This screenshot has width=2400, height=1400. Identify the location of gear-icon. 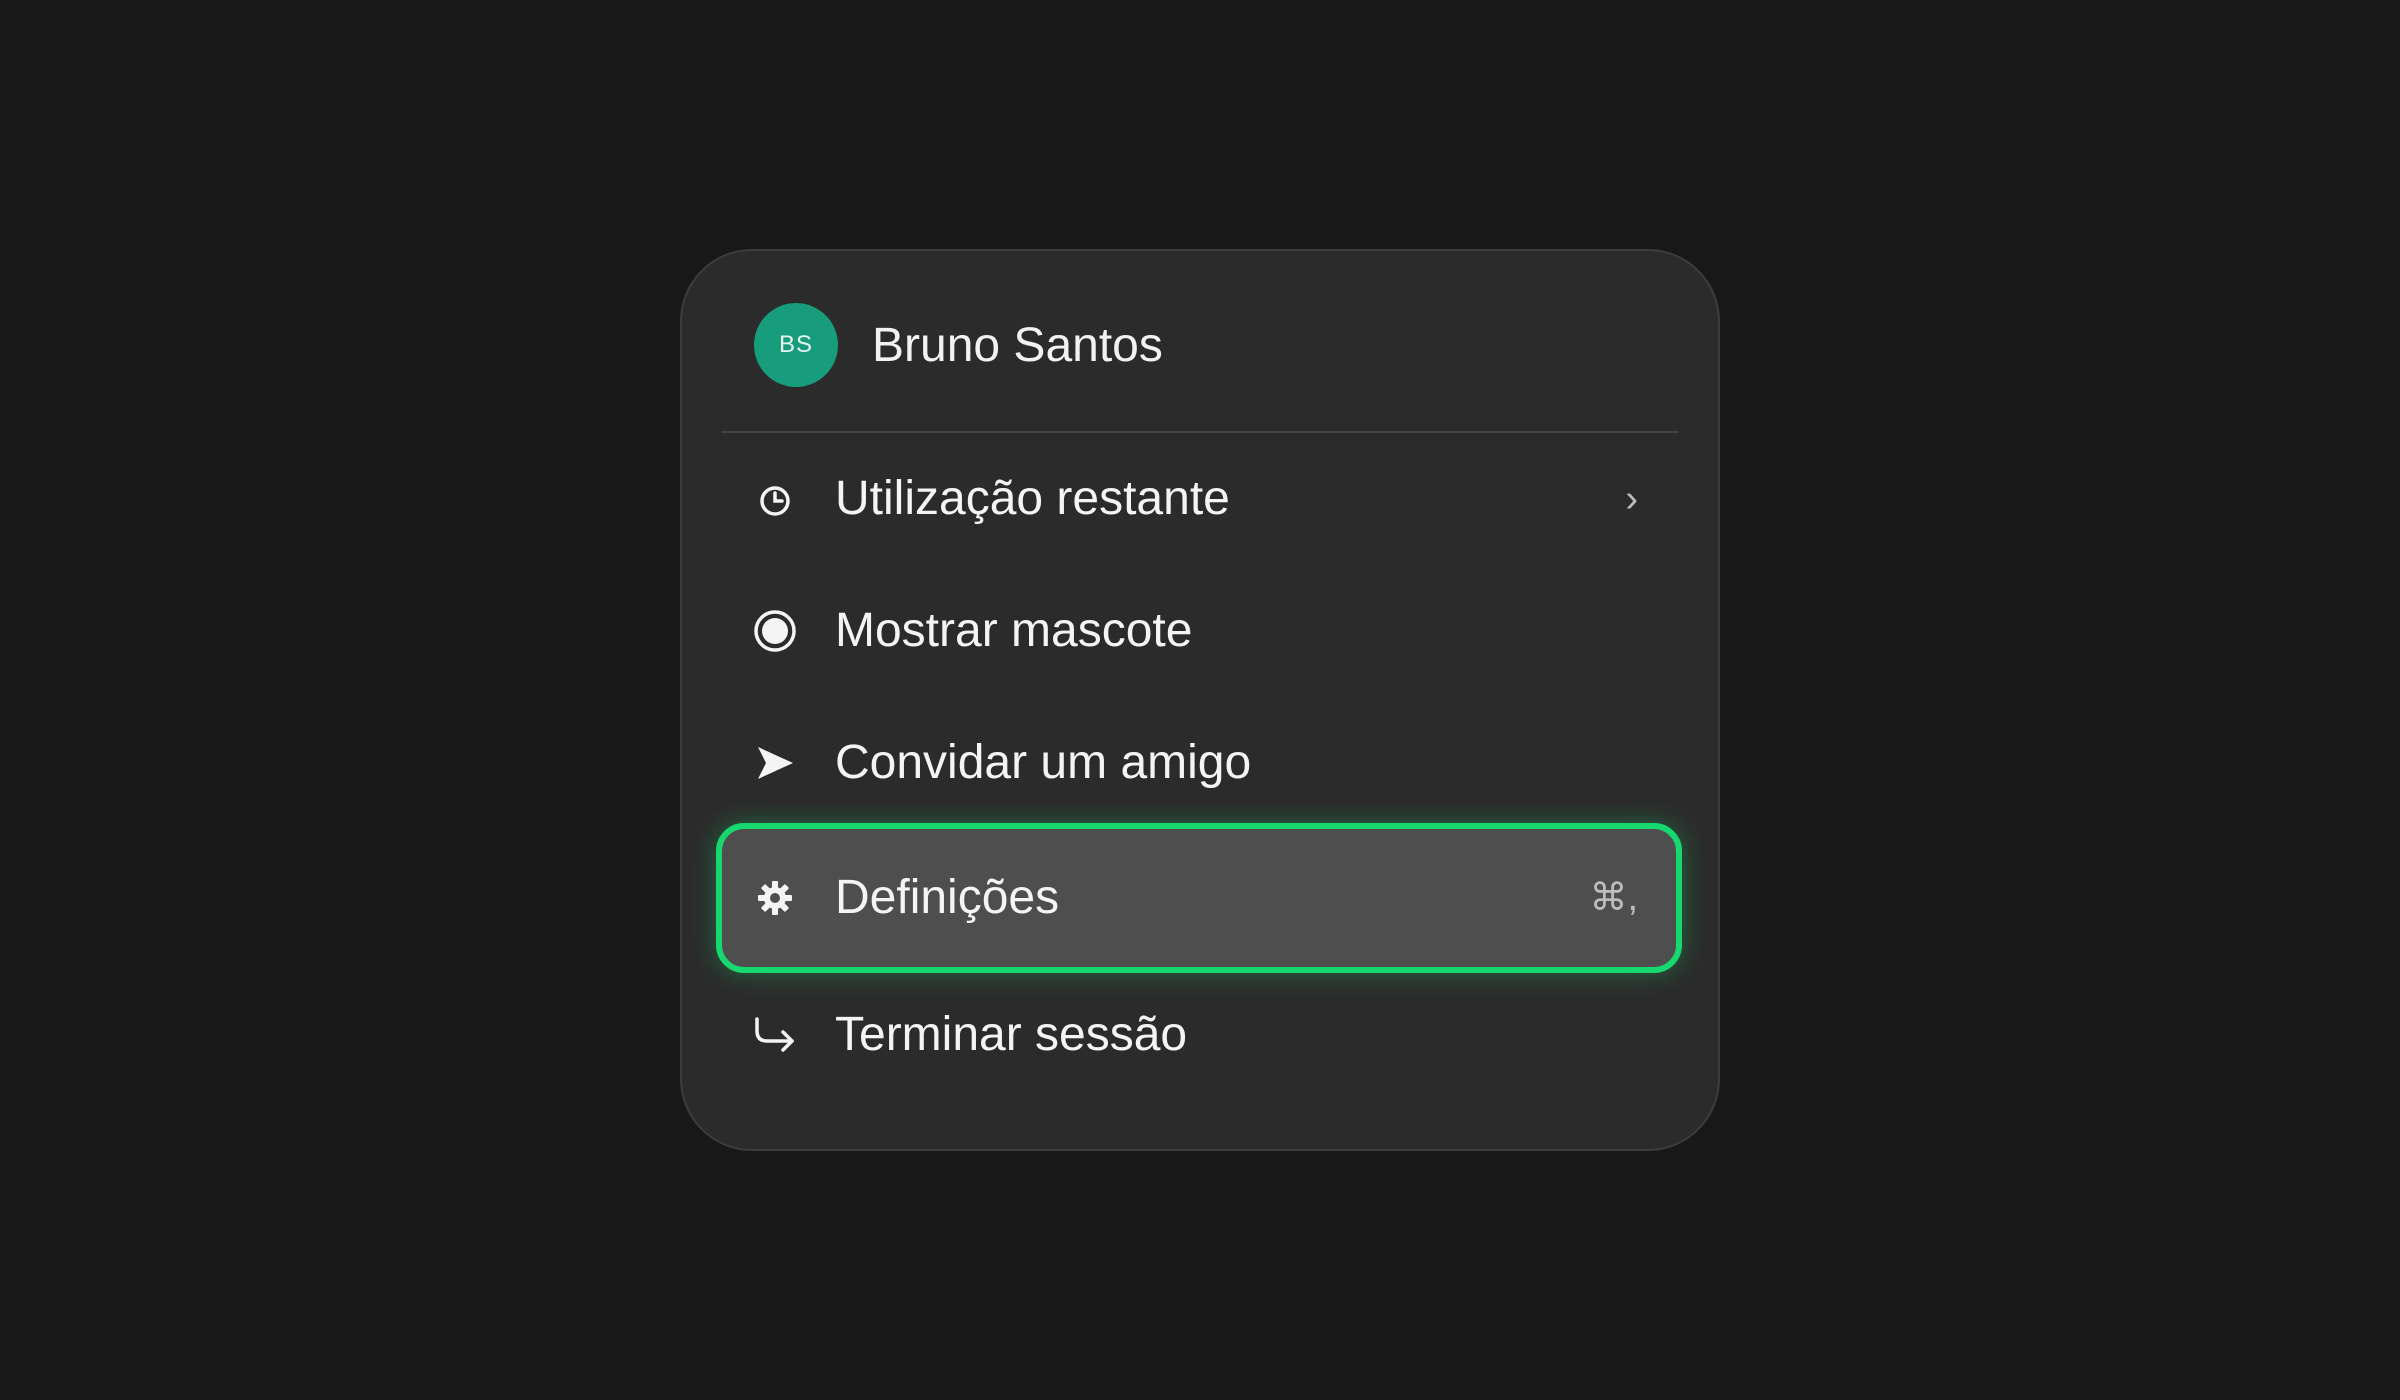
(775, 898).